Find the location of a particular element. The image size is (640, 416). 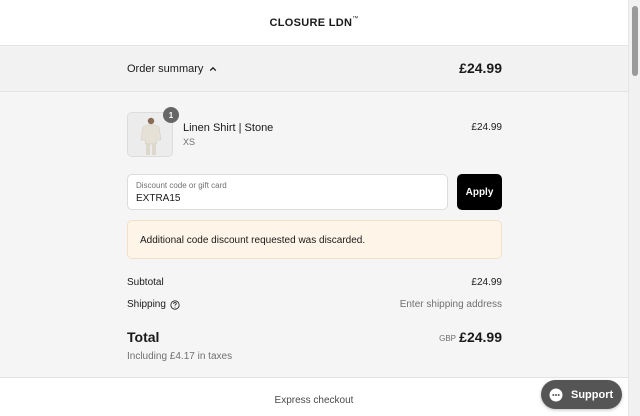

header: CLOSURE LDN™ is located at coordinates (314, 23).